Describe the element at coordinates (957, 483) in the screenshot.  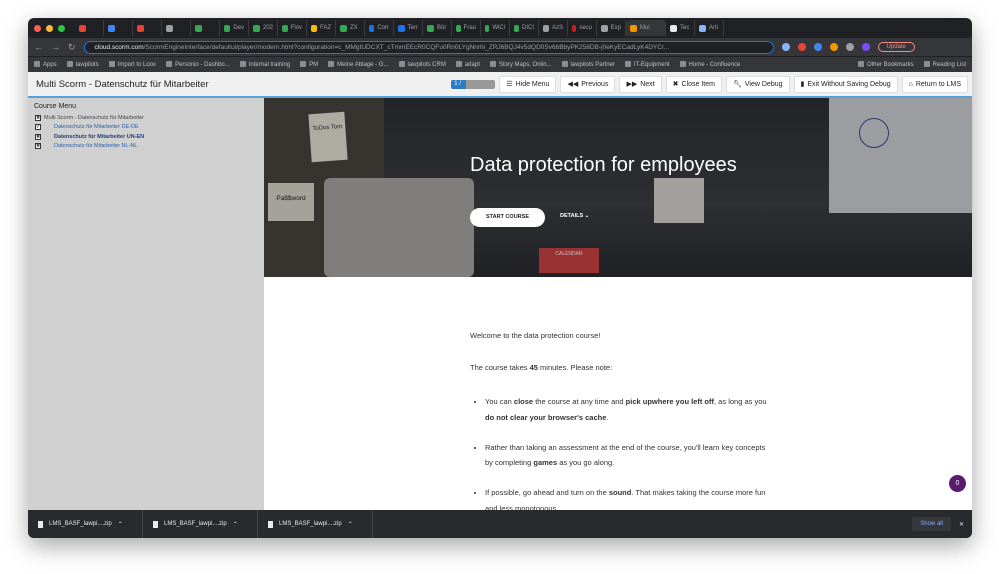
I see `notification-badge: 0` at that location.